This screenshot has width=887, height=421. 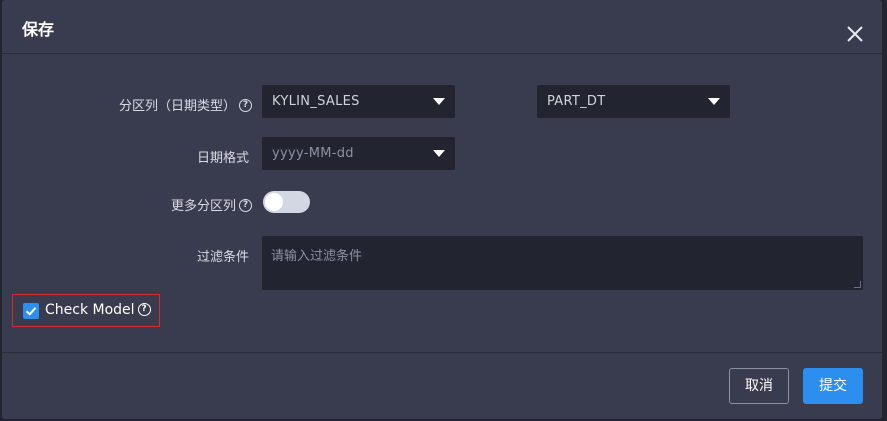 I want to click on partition-column-value: PART_DT, so click(x=576, y=101).